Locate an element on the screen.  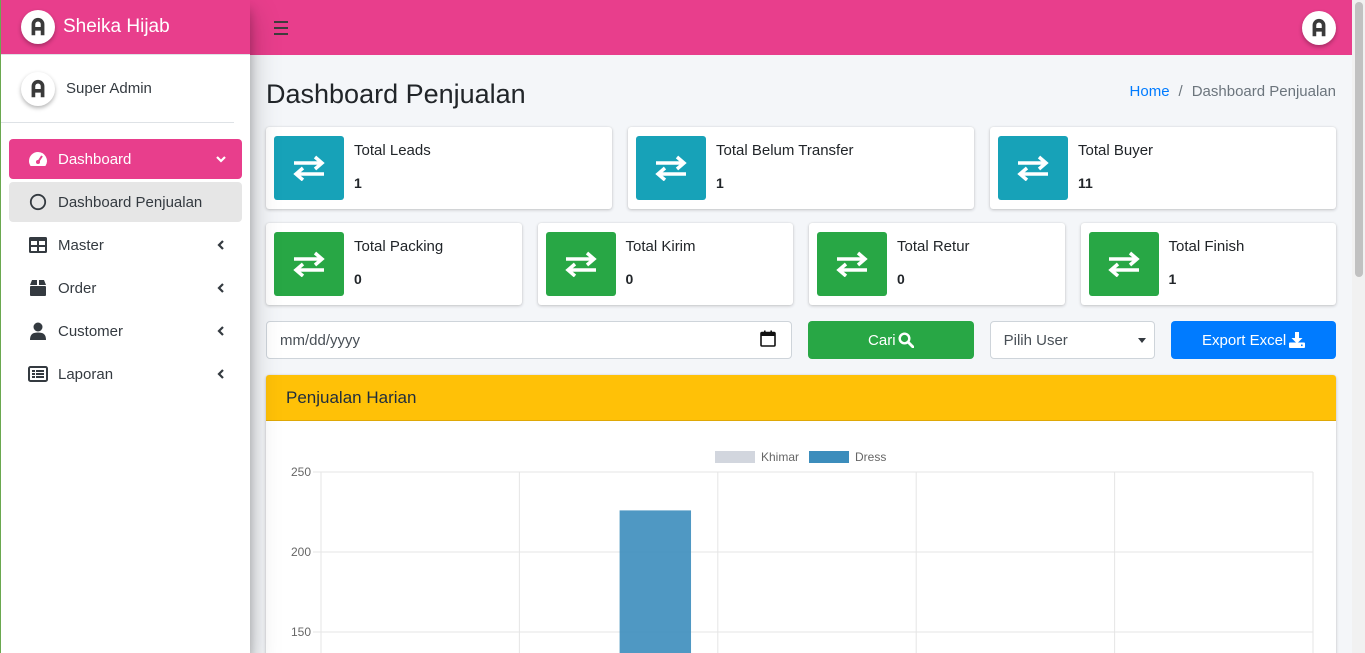
y-tick-label: 250 is located at coordinates (301, 472).